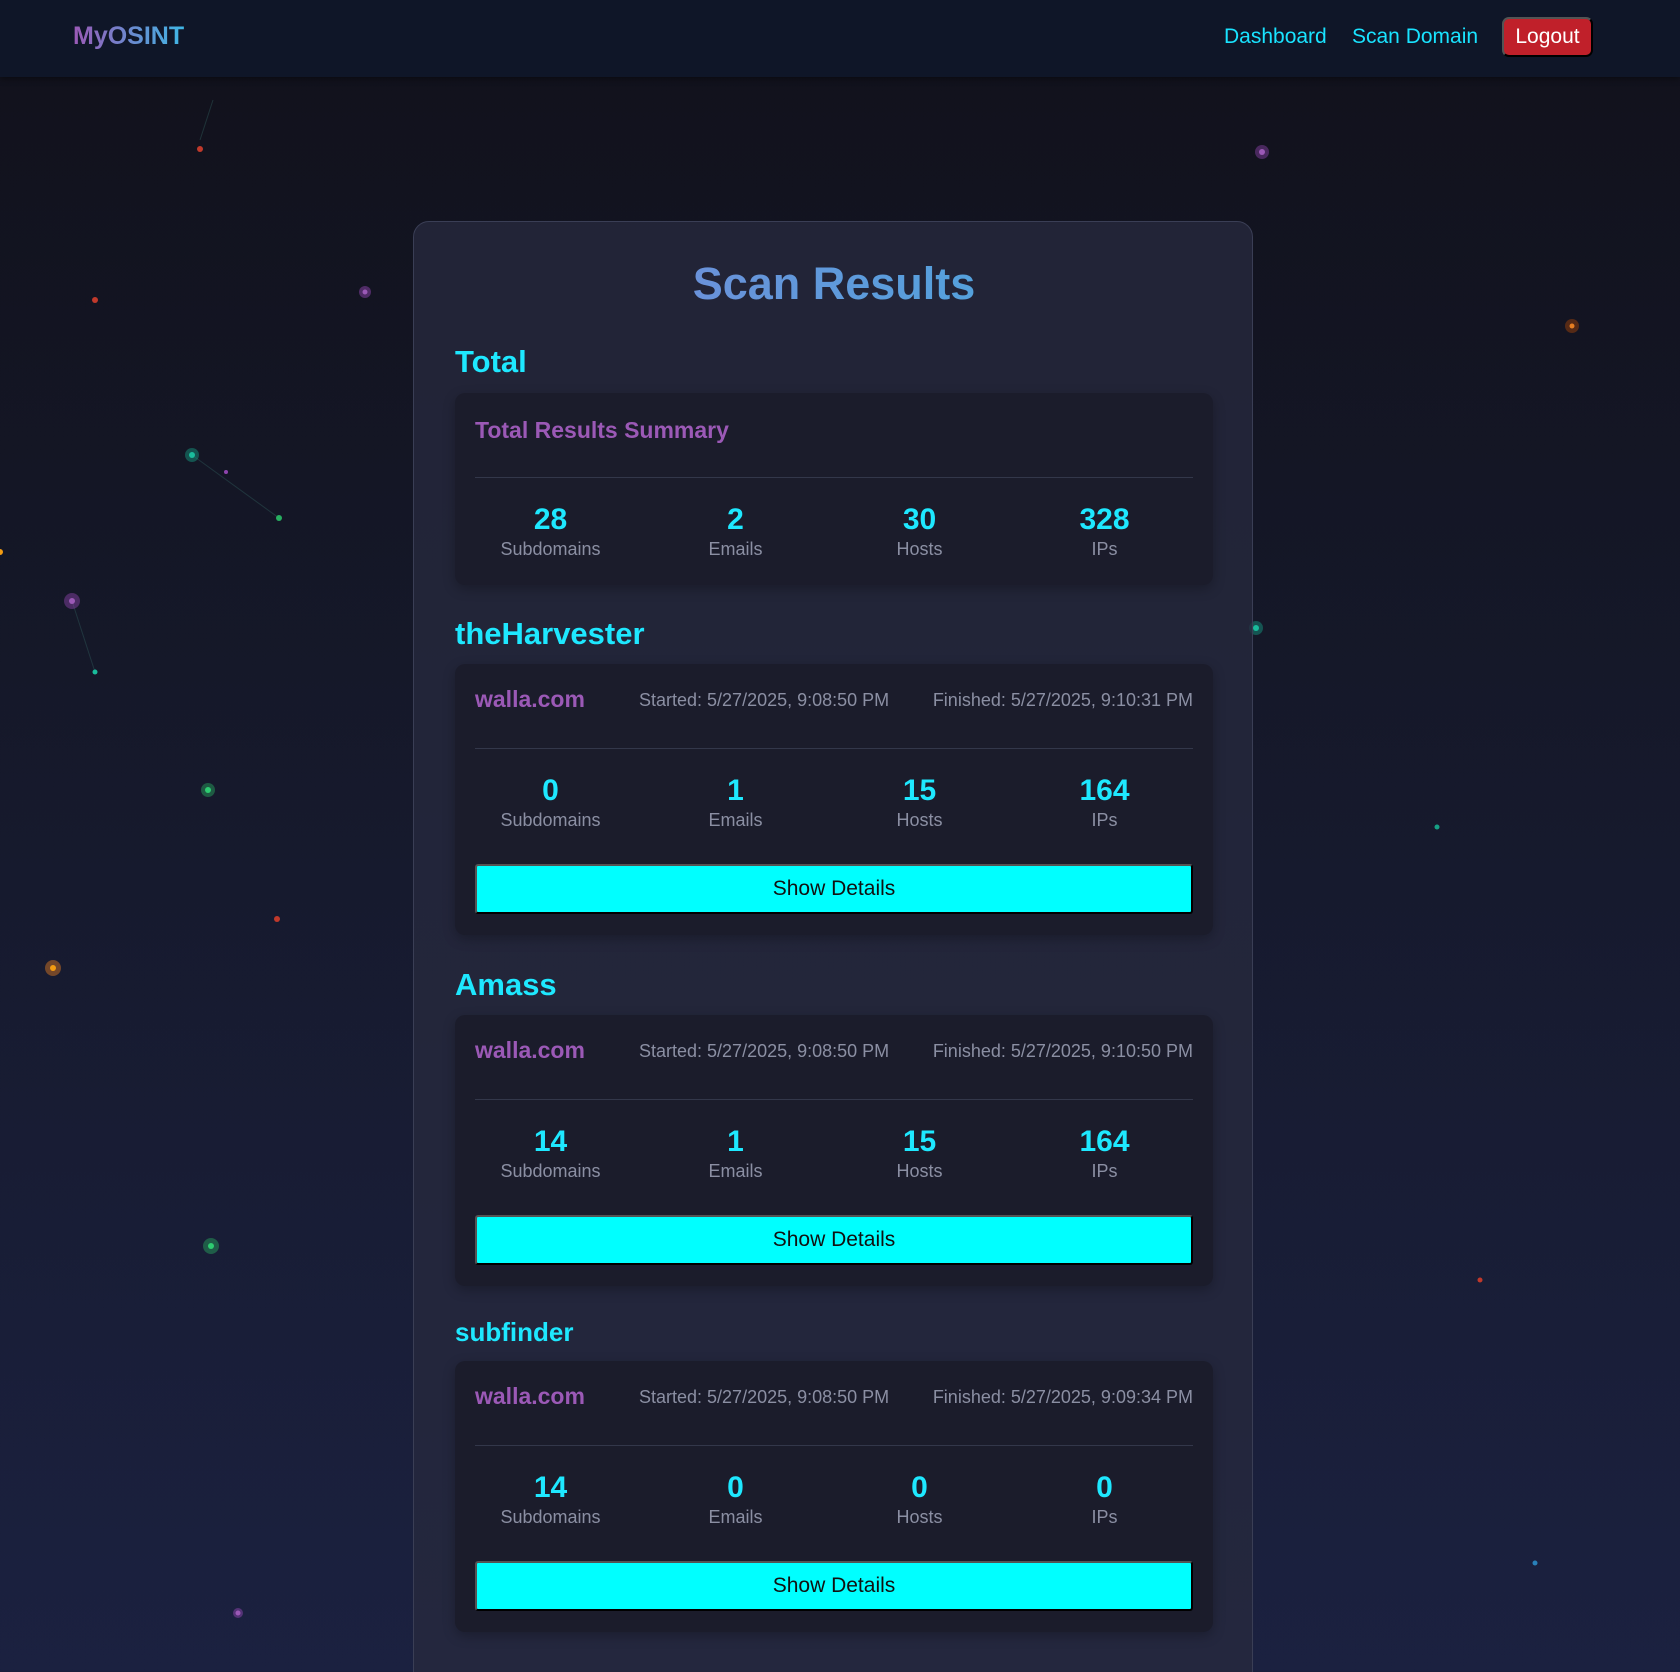 This screenshot has width=1680, height=1672. What do you see at coordinates (506, 984) in the screenshot?
I see `section-heading-amass: Amass` at bounding box center [506, 984].